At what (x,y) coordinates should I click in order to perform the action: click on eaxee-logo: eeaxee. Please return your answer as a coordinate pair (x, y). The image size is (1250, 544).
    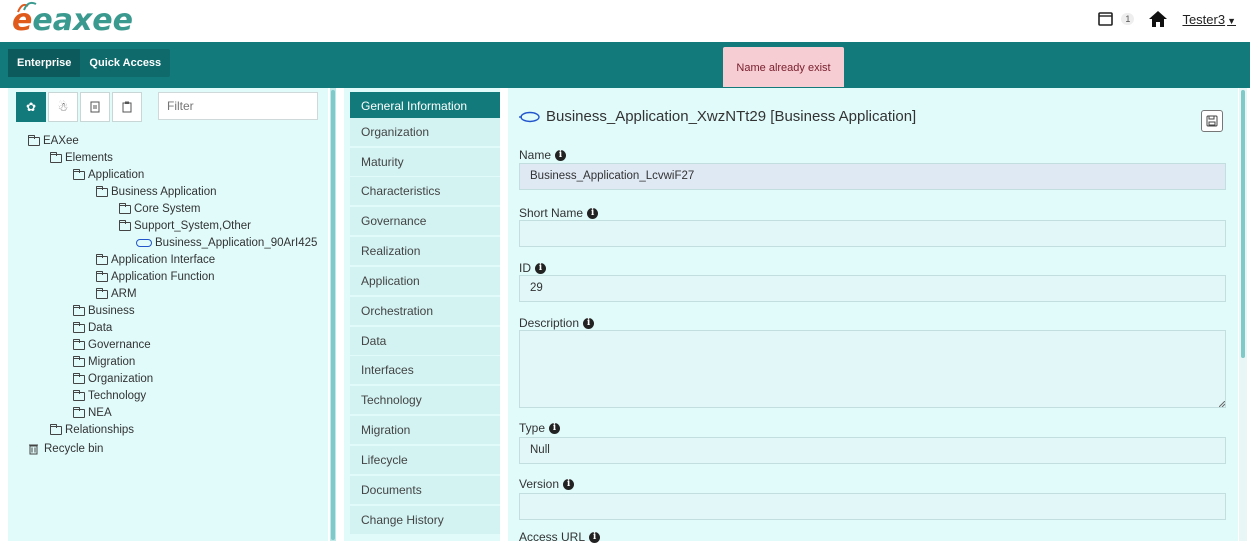
    Looking at the image, I should click on (72, 19).